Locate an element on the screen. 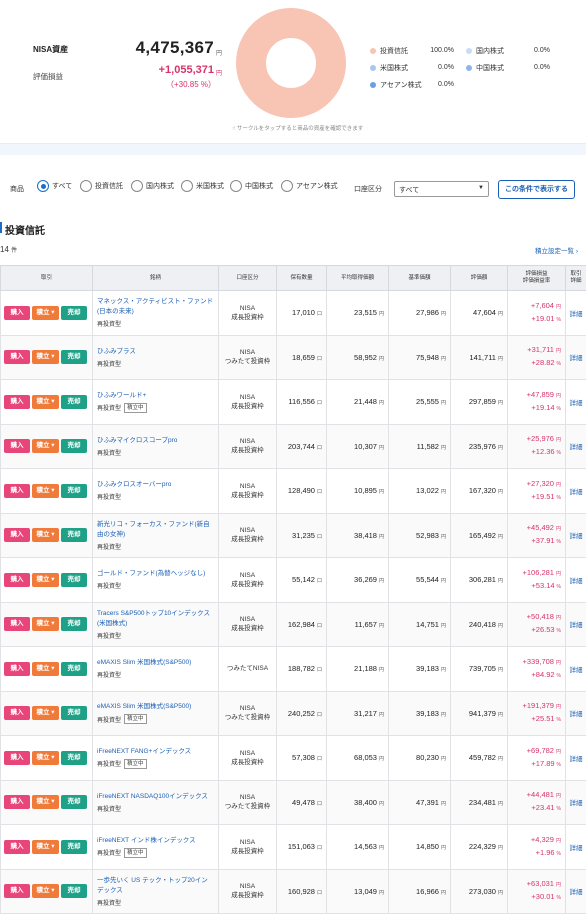 The width and height of the screenshot is (586, 914). base-price-cell: 14,751円 is located at coordinates (420, 624).